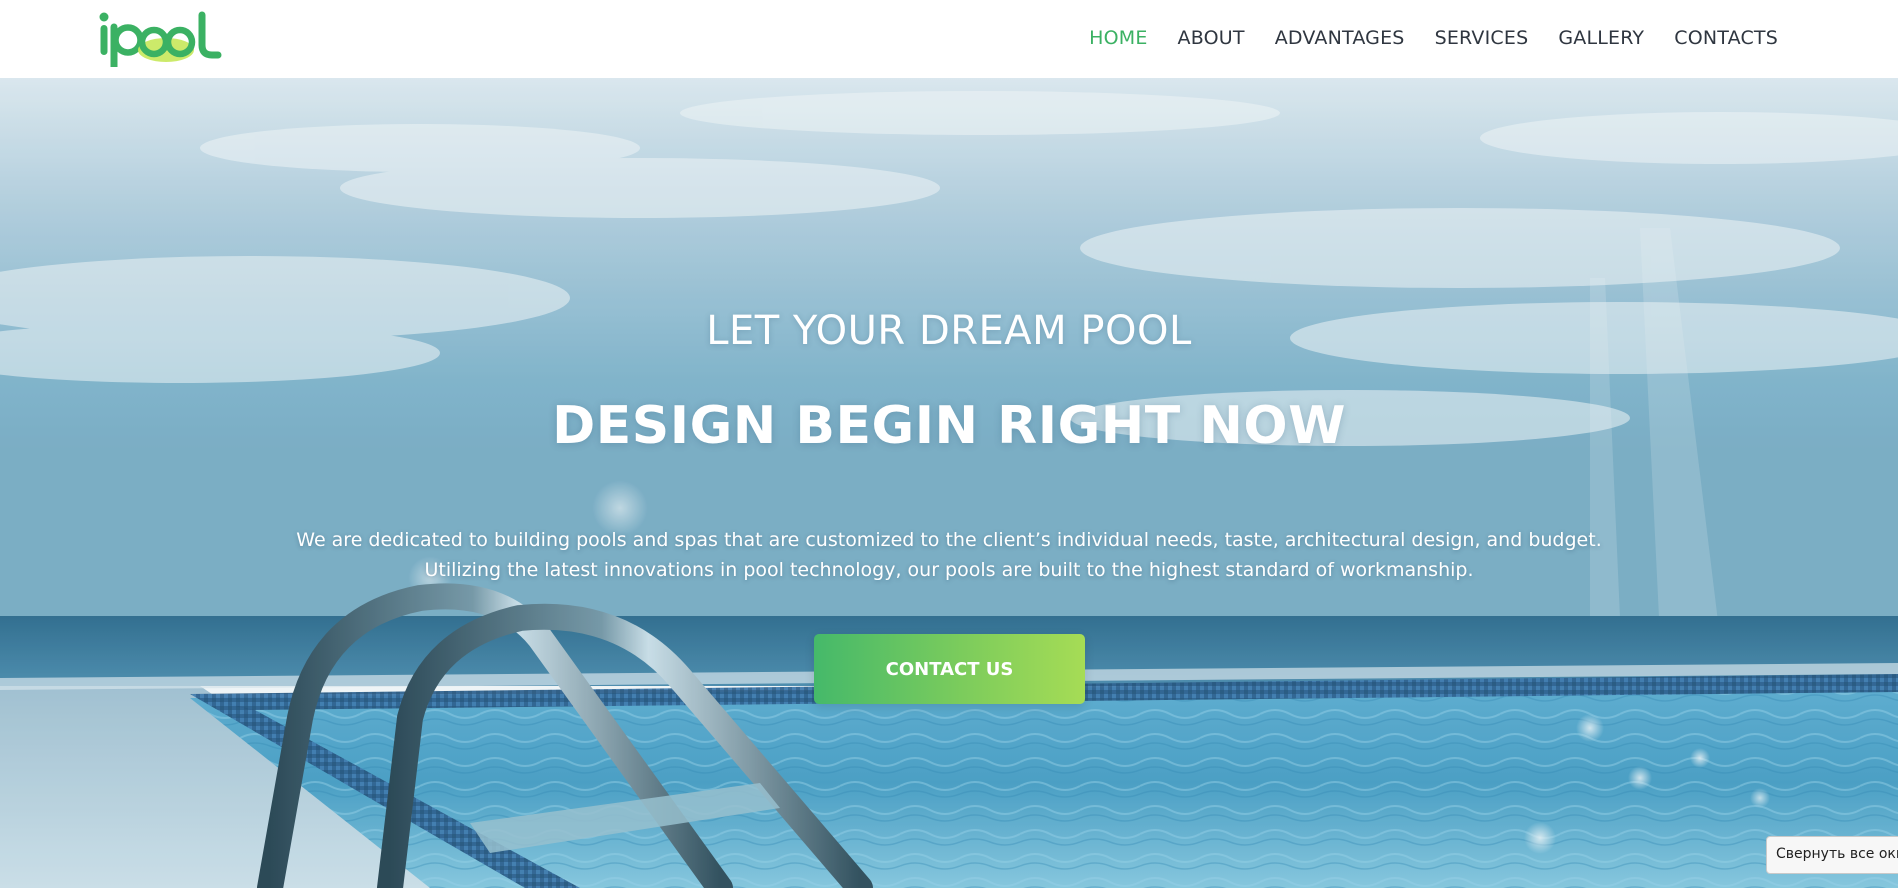 The image size is (1898, 888). I want to click on nav-item-gallery: GALLERY, so click(1601, 38).